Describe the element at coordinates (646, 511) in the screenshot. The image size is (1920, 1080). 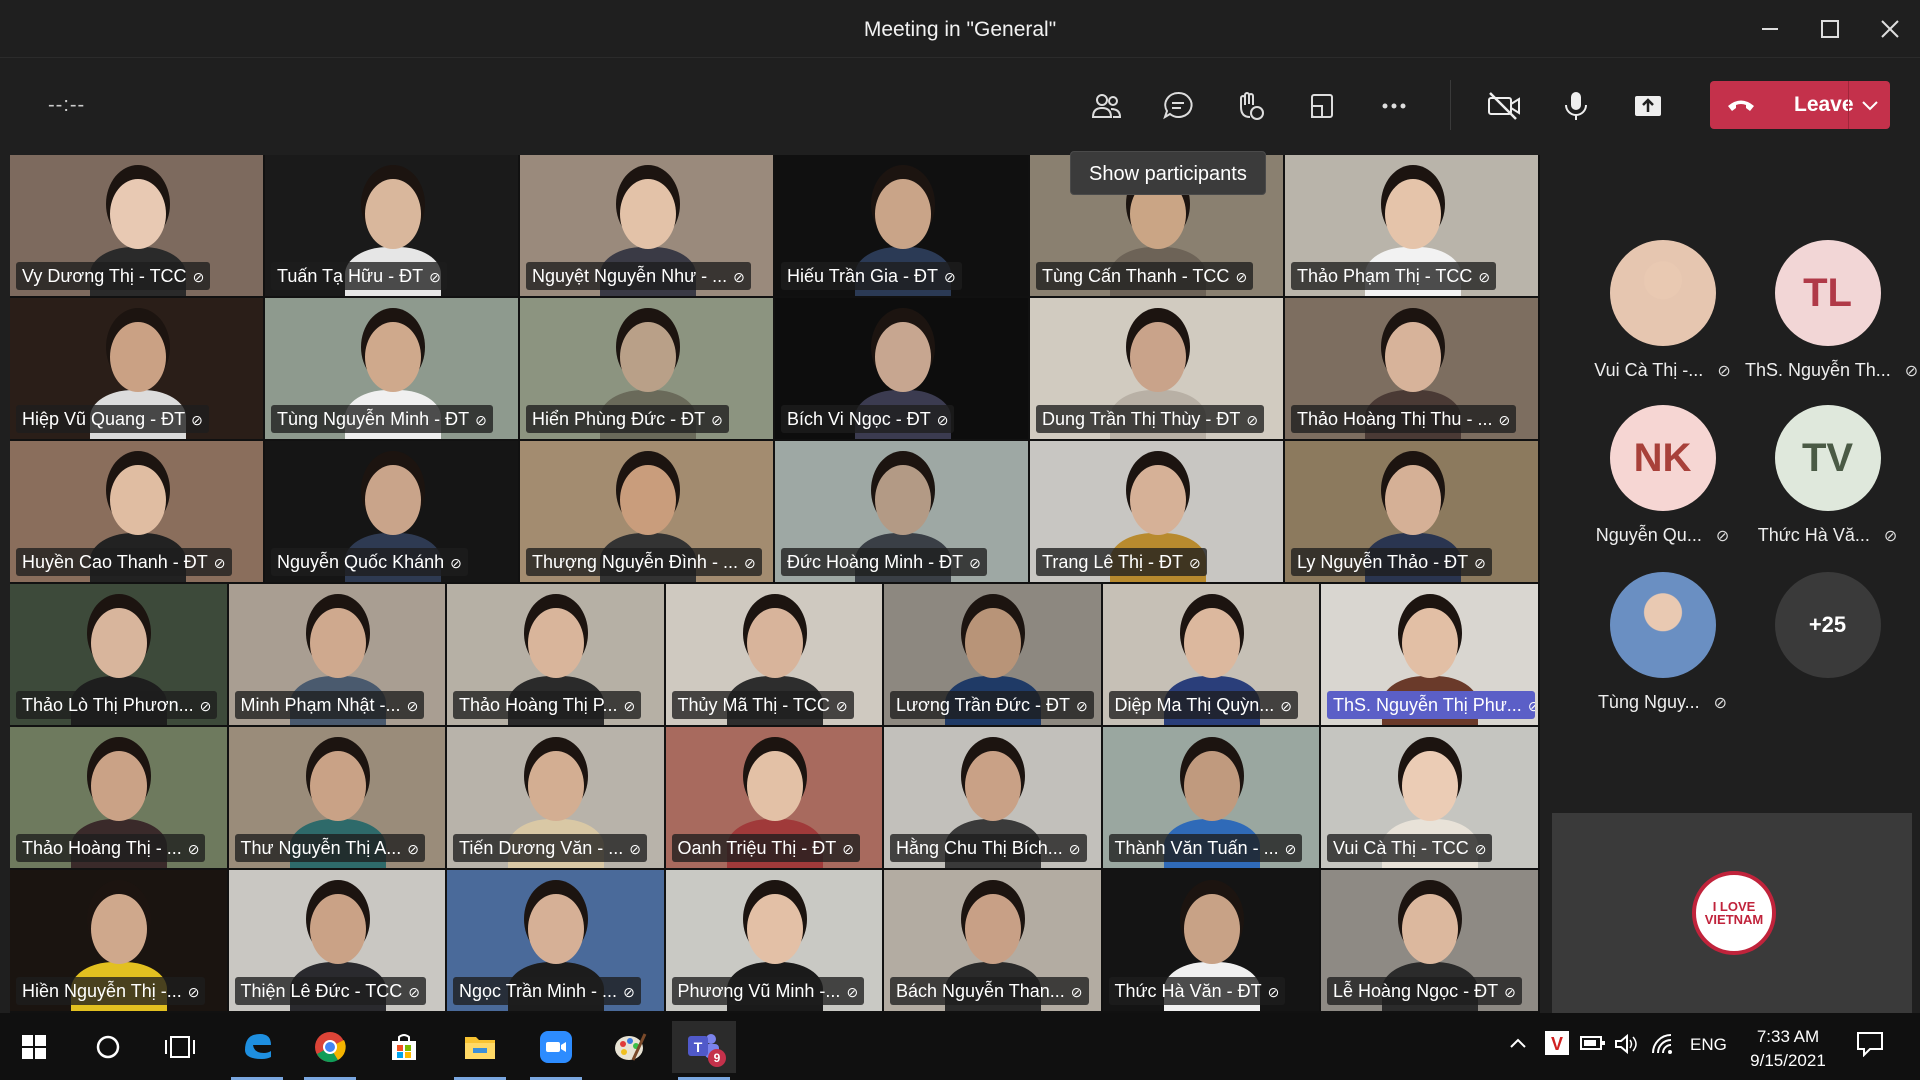
I see `video-tile: Thượng Nguyễn Đình - ... ⊘` at that location.